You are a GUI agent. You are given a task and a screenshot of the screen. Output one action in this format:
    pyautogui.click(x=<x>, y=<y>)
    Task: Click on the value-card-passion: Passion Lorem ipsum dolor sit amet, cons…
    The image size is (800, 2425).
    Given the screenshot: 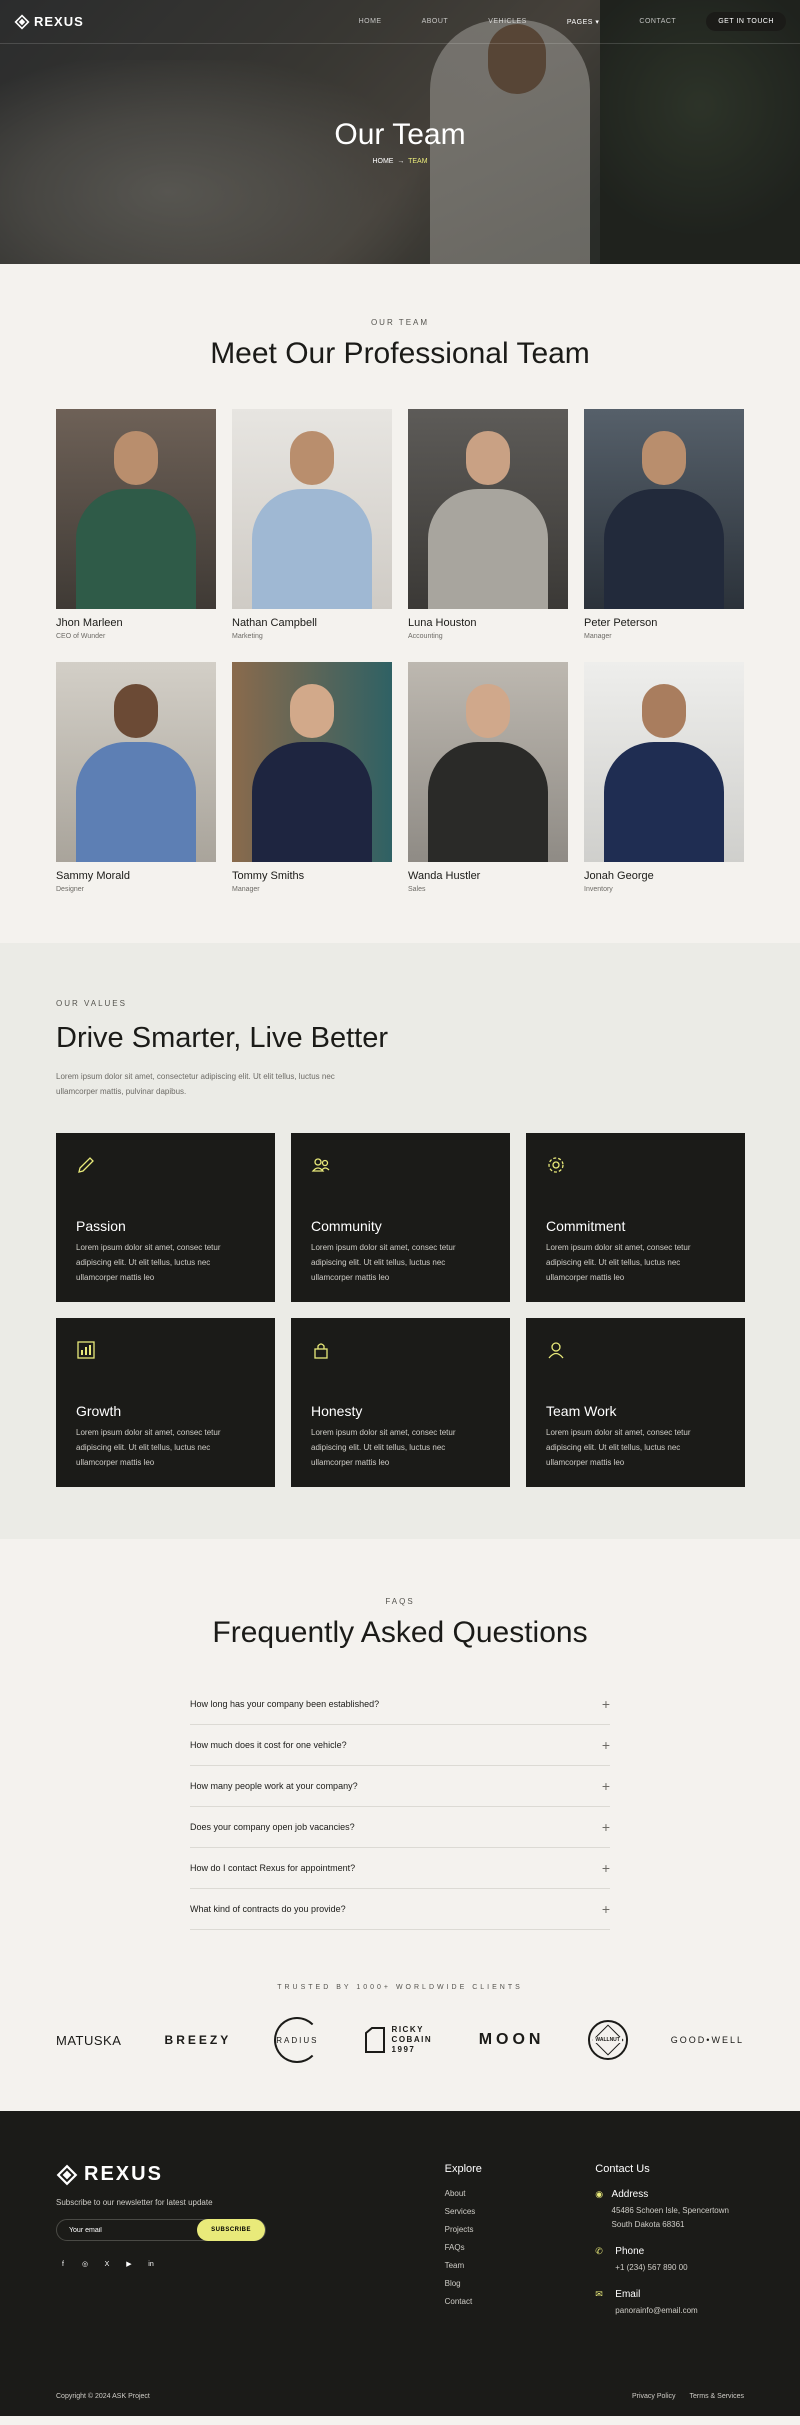 What is the action you would take?
    pyautogui.click(x=165, y=1217)
    